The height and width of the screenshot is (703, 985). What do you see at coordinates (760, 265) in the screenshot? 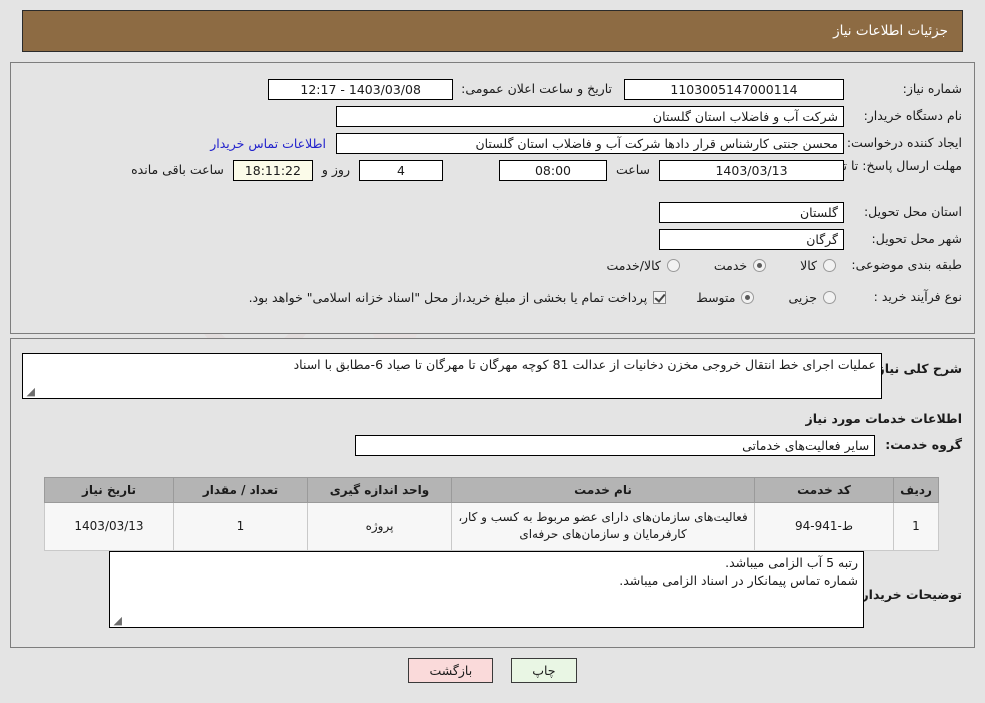
I see `radio-khedmat-icon` at bounding box center [760, 265].